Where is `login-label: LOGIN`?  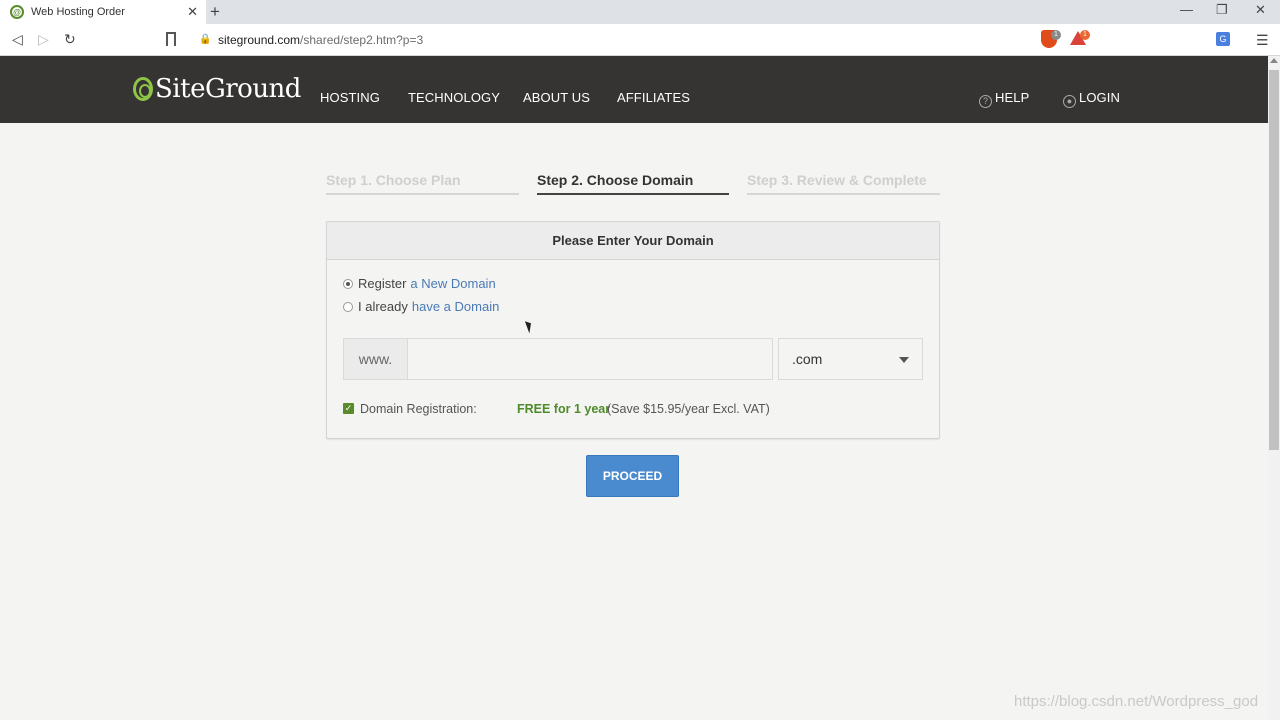 login-label: LOGIN is located at coordinates (1099, 97).